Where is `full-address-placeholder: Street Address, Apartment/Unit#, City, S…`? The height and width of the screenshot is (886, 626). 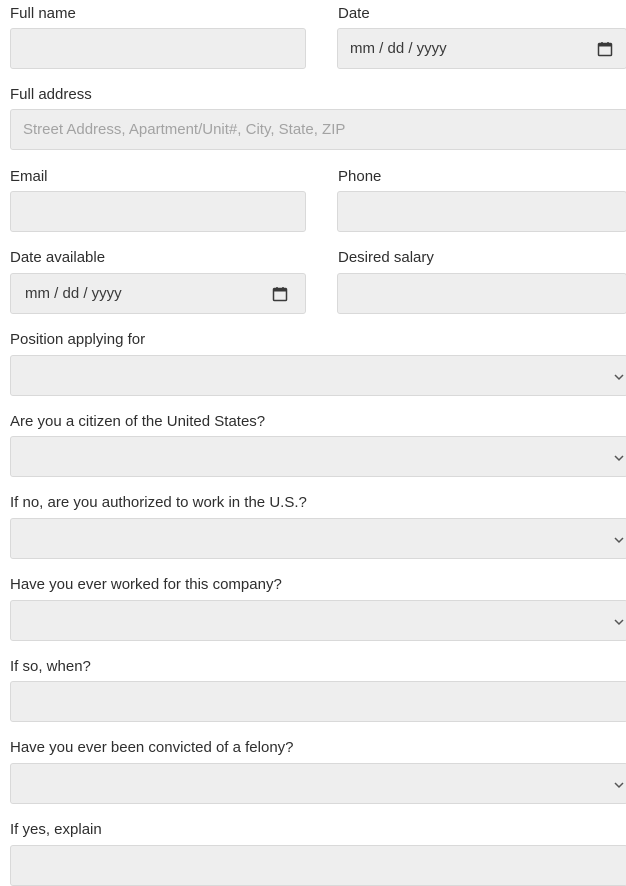 full-address-placeholder: Street Address, Apartment/Unit#, City, S… is located at coordinates (184, 129).